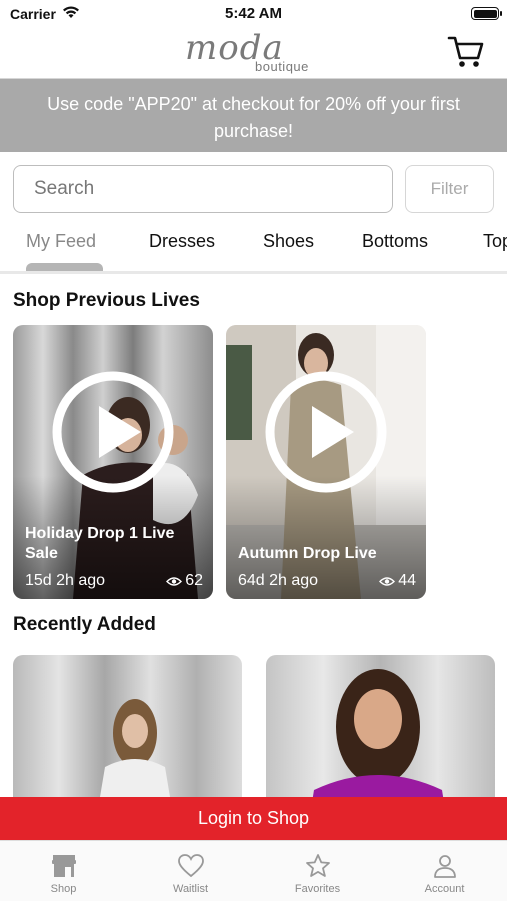  I want to click on cart-button, so click(467, 53).